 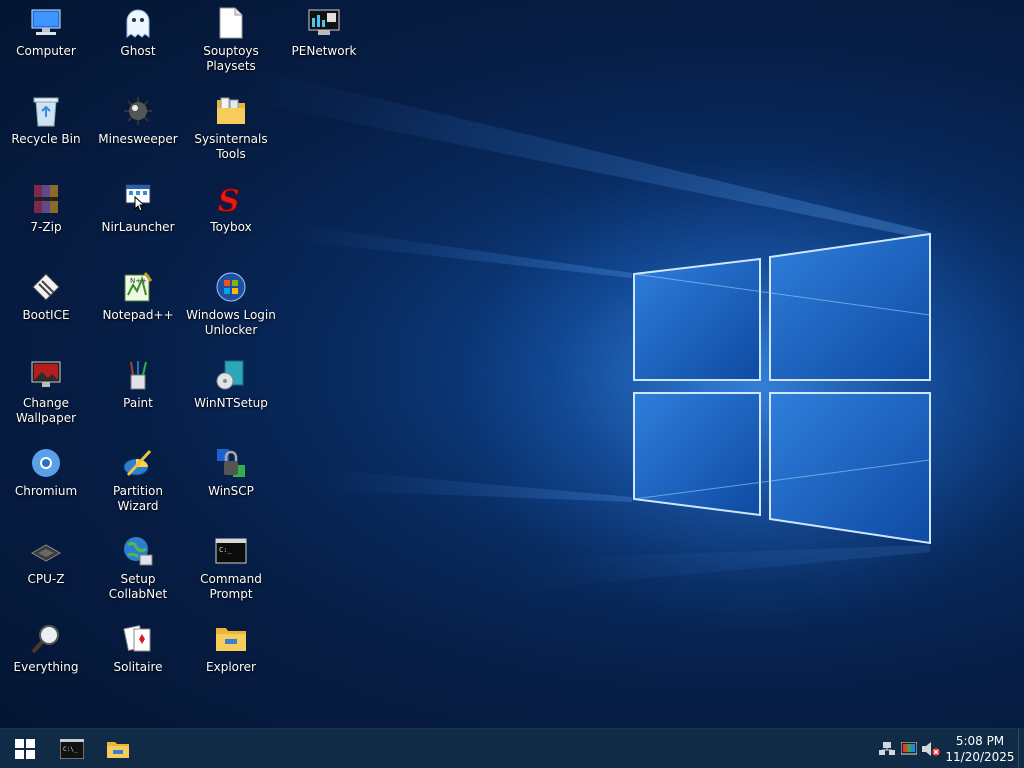 What do you see at coordinates (1021, 748) in the screenshot?
I see `show-desktop-button` at bounding box center [1021, 748].